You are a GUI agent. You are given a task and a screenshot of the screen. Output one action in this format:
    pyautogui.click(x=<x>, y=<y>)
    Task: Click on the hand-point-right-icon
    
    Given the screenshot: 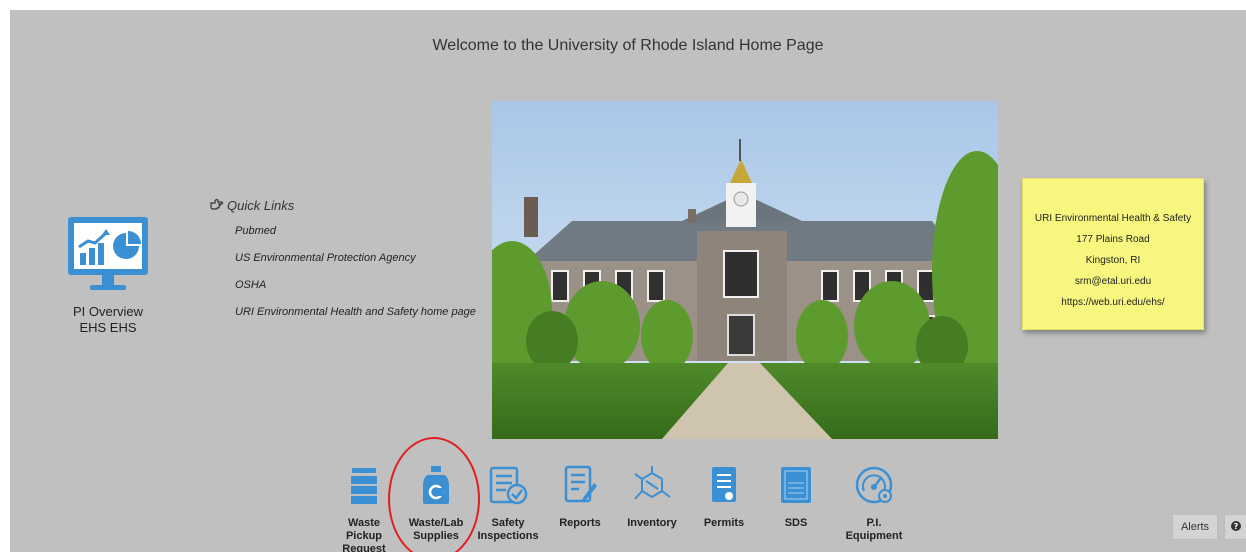 What is the action you would take?
    pyautogui.click(x=217, y=205)
    